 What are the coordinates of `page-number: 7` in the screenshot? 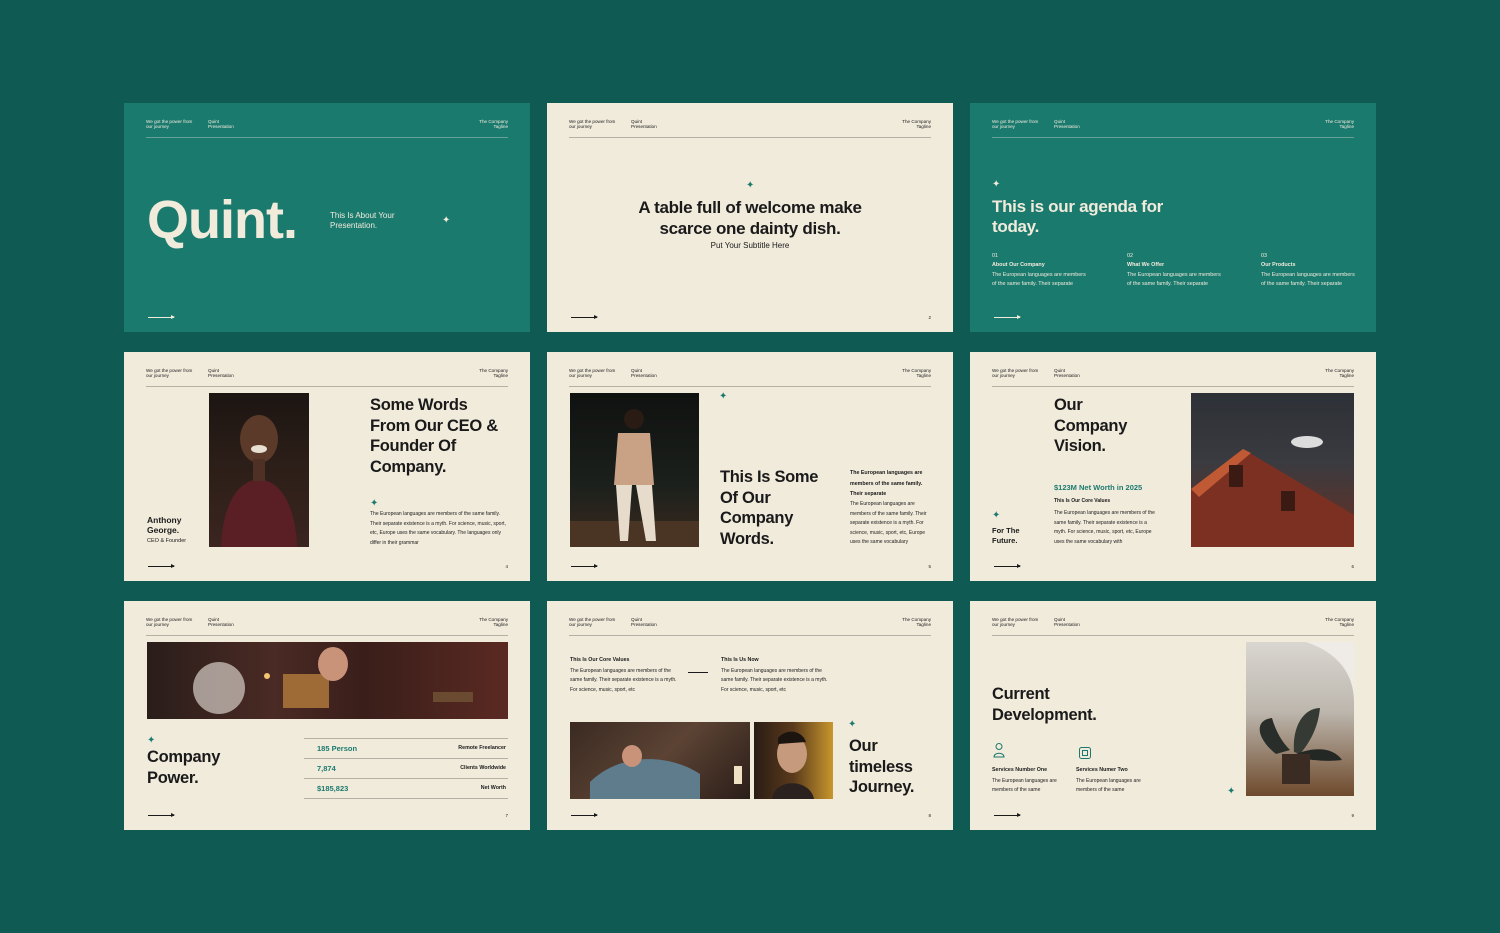 It's located at (506, 815).